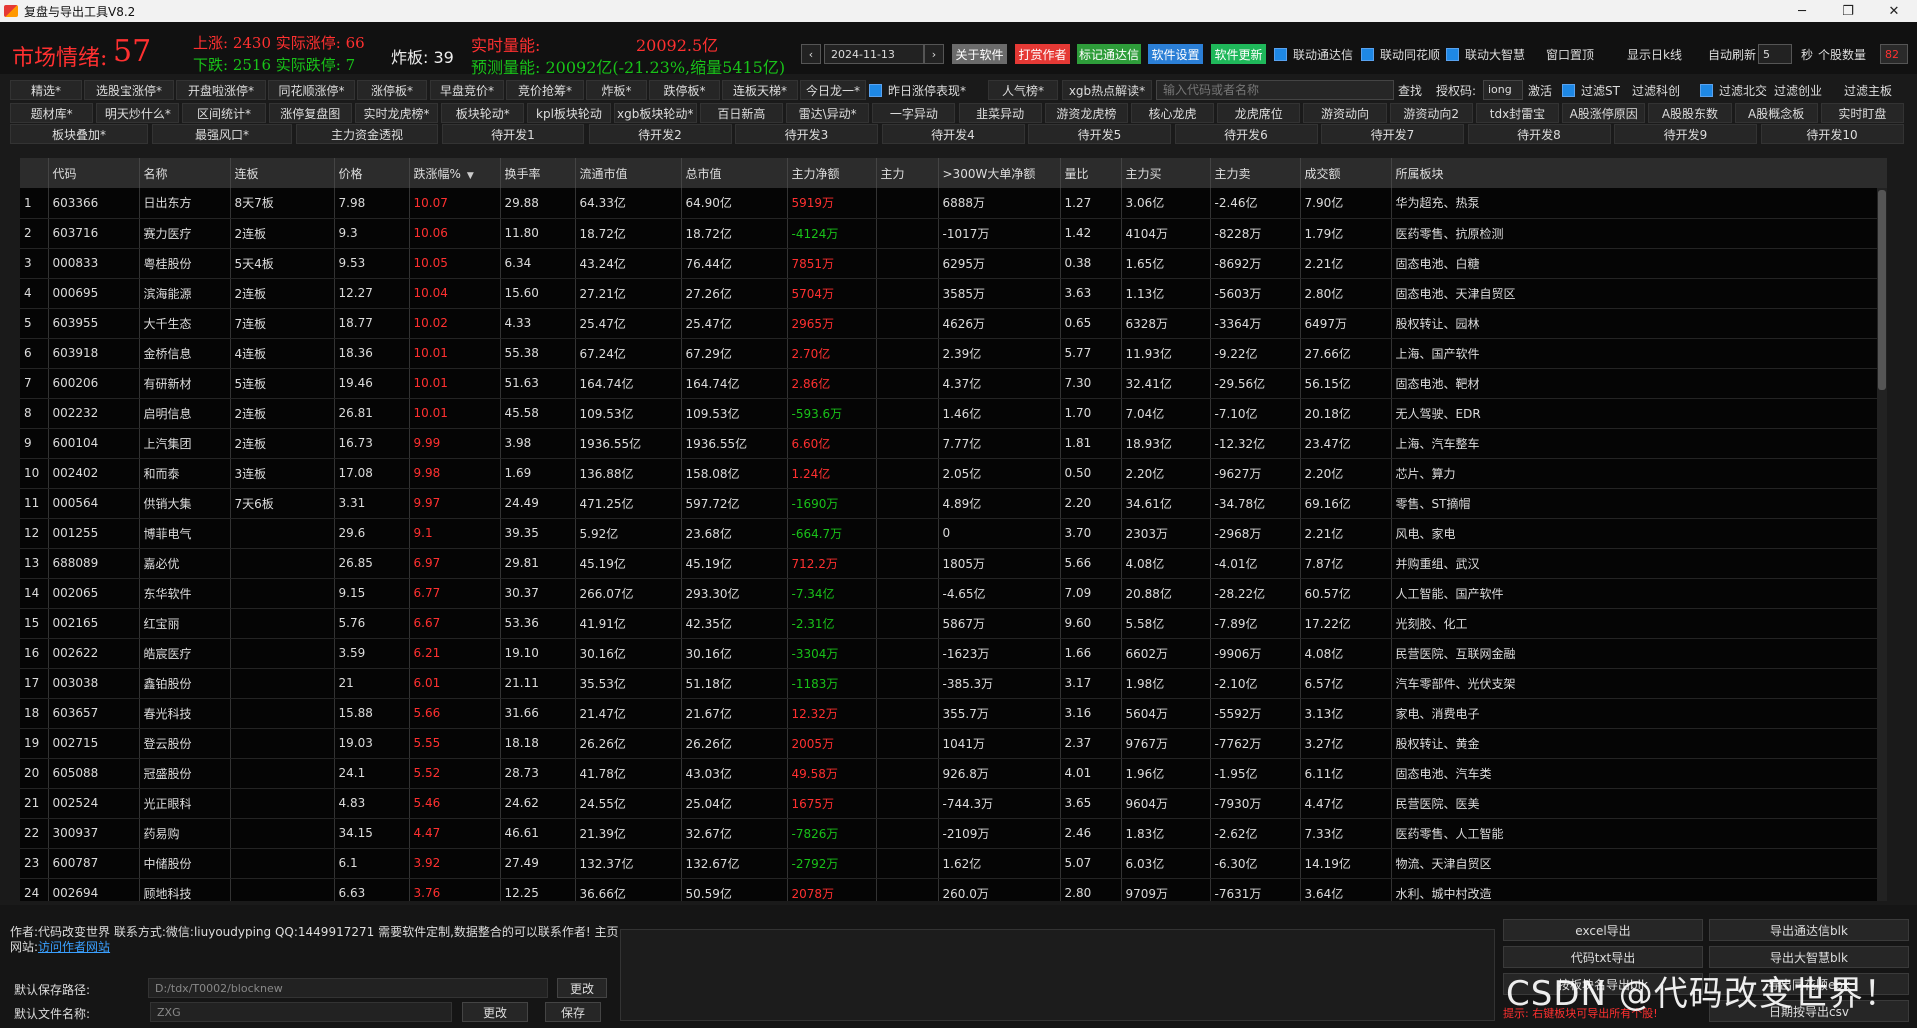  I want to click on nav-row3-10-button: 待开发7, so click(1392, 134).